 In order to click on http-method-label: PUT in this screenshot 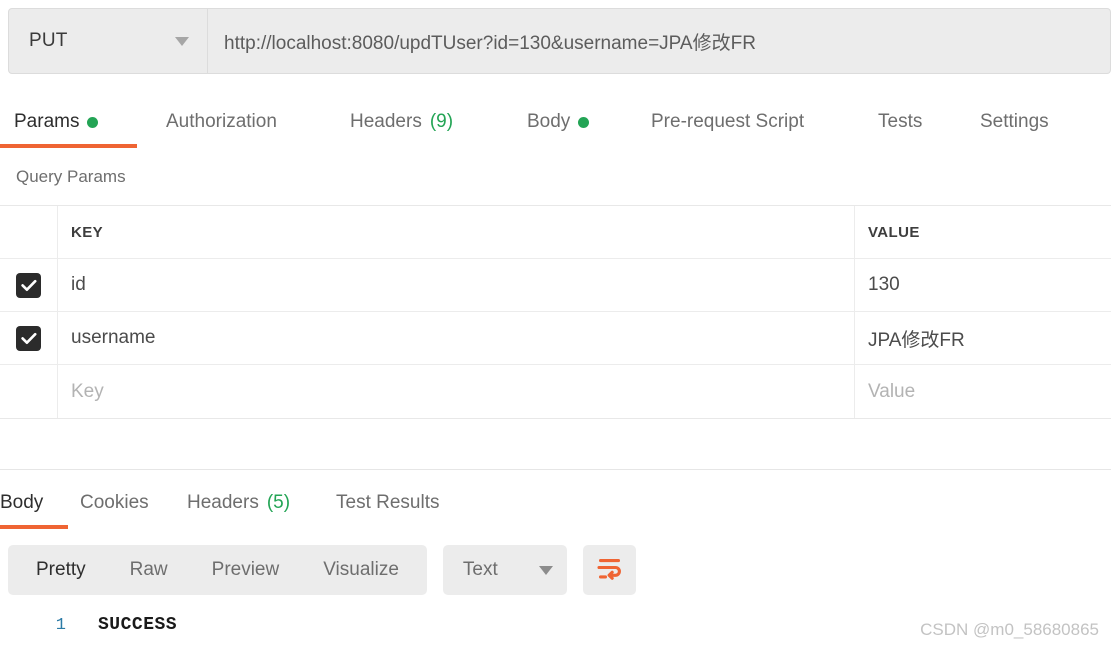, I will do `click(48, 40)`.